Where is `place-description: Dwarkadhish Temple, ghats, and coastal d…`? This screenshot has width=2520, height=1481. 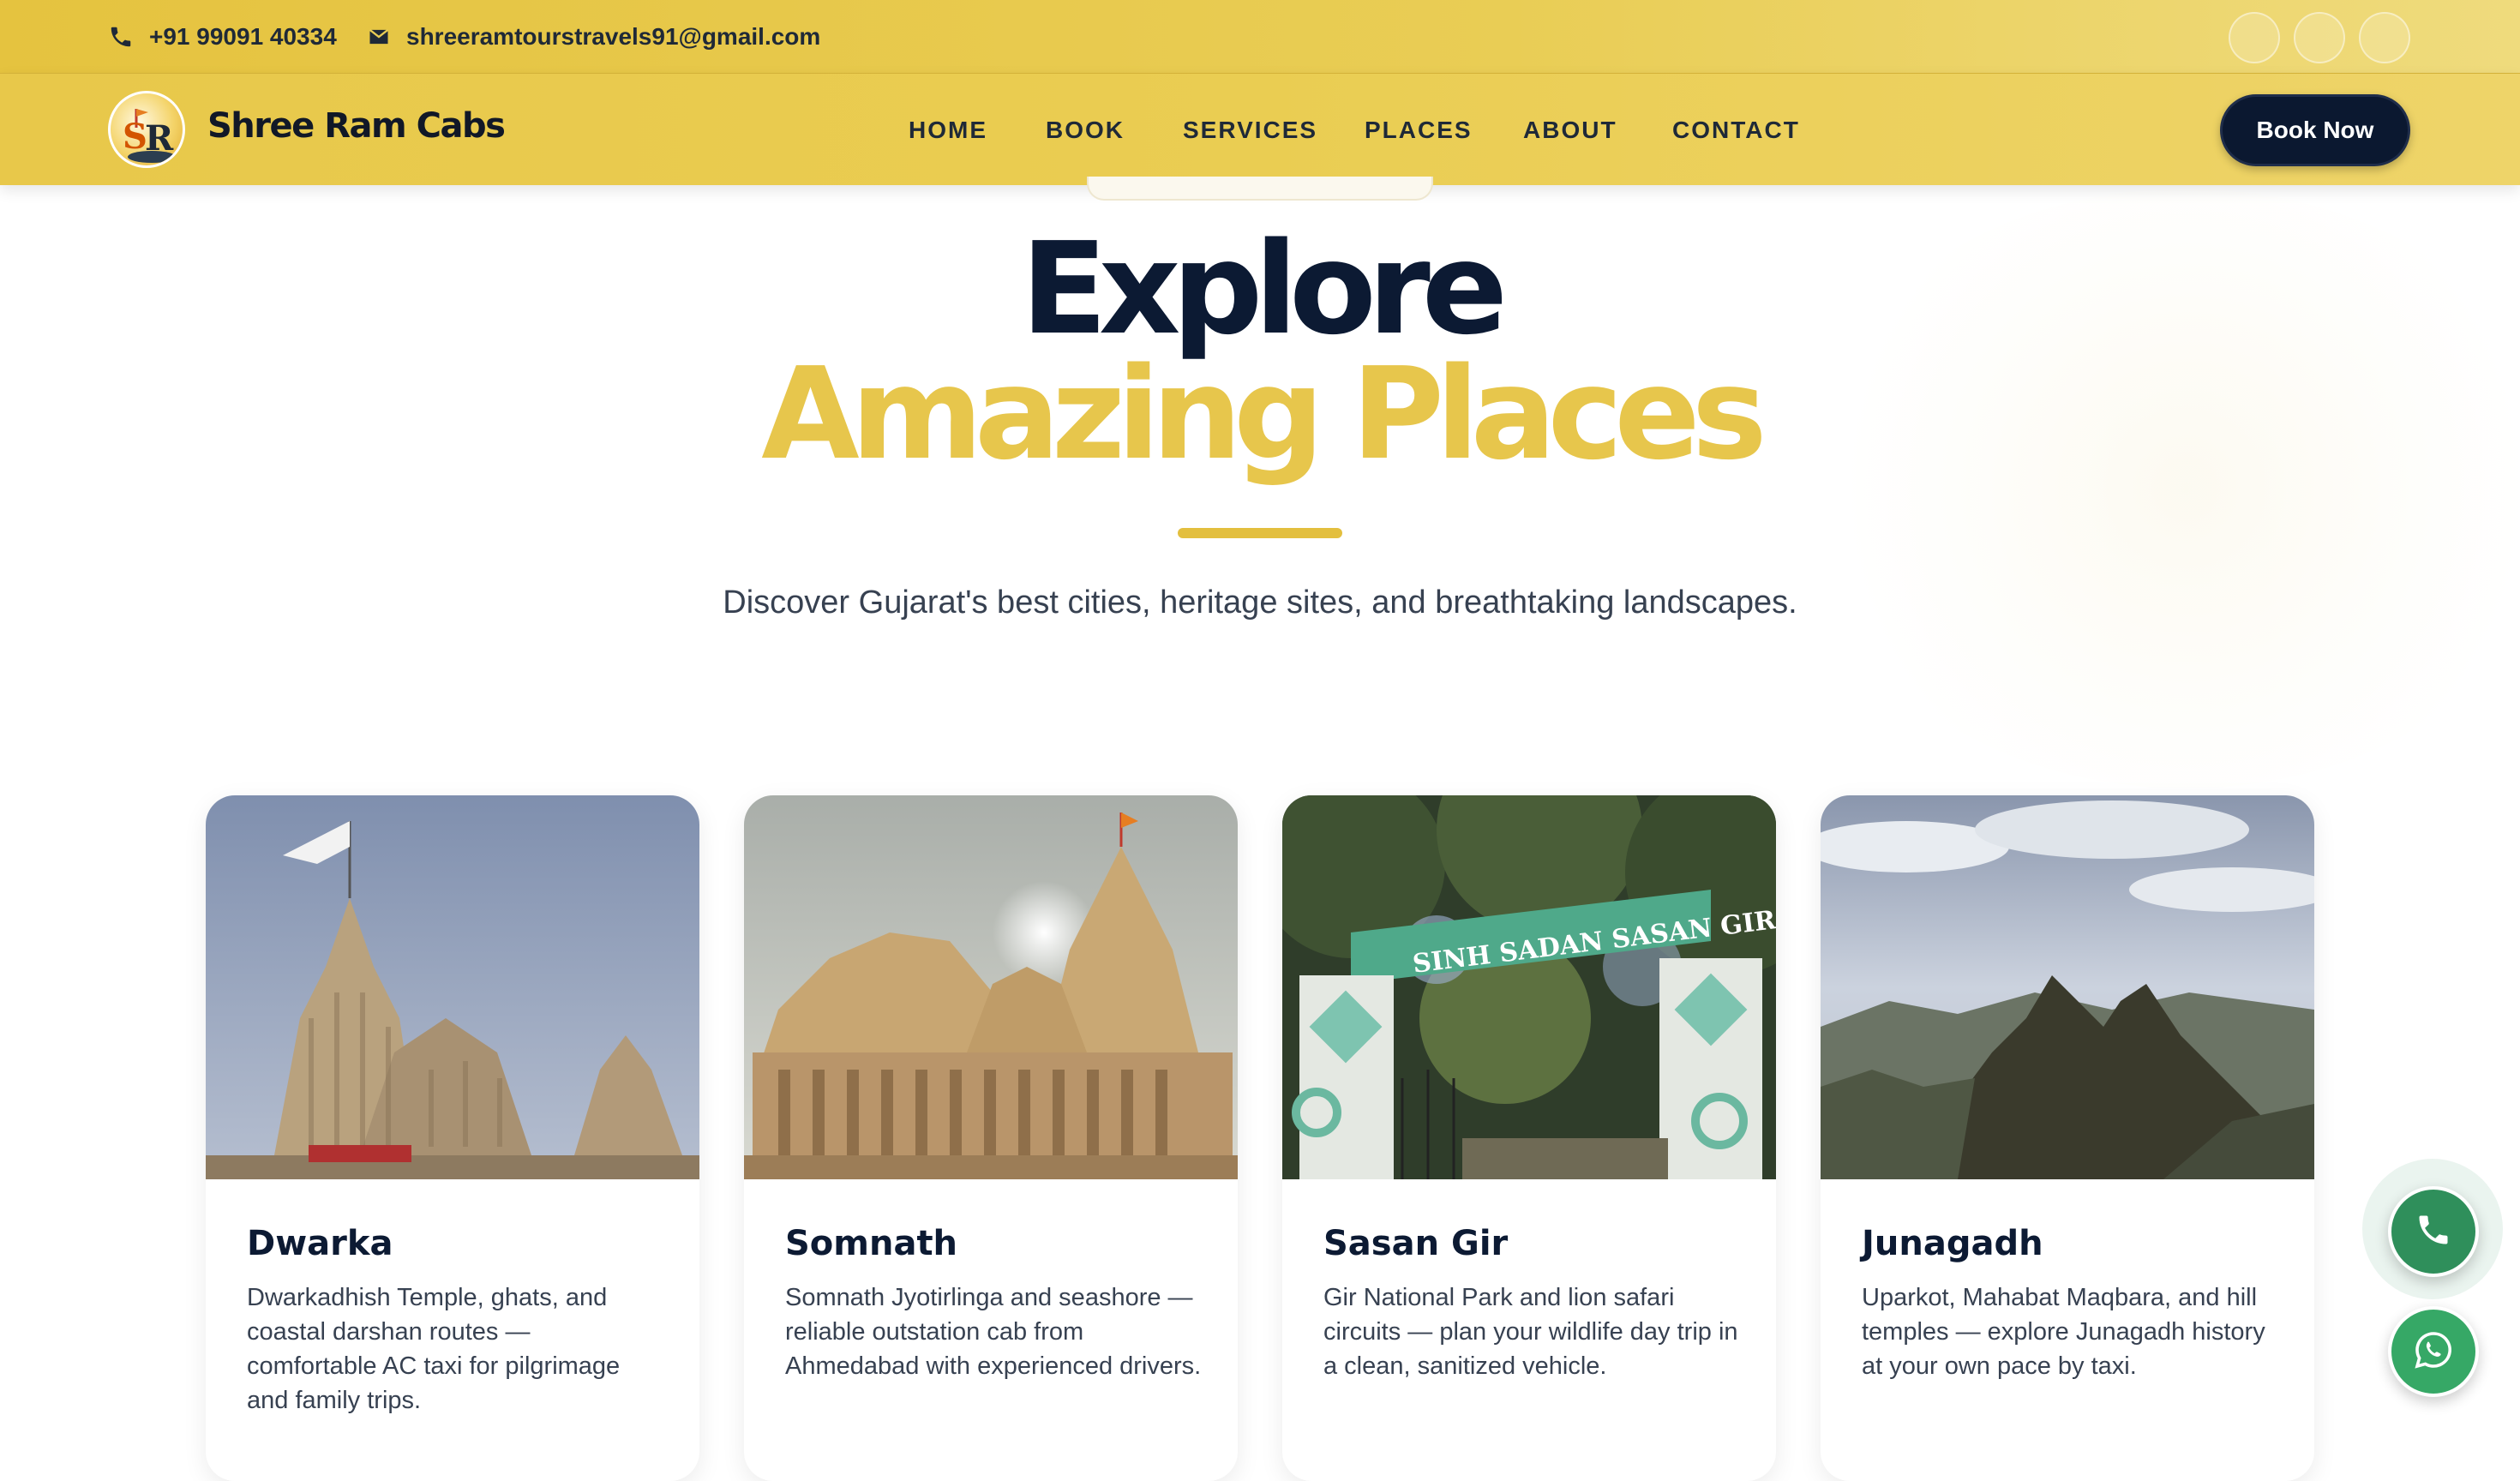 place-description: Dwarkadhish Temple, ghats, and coastal d… is located at coordinates (434, 1349).